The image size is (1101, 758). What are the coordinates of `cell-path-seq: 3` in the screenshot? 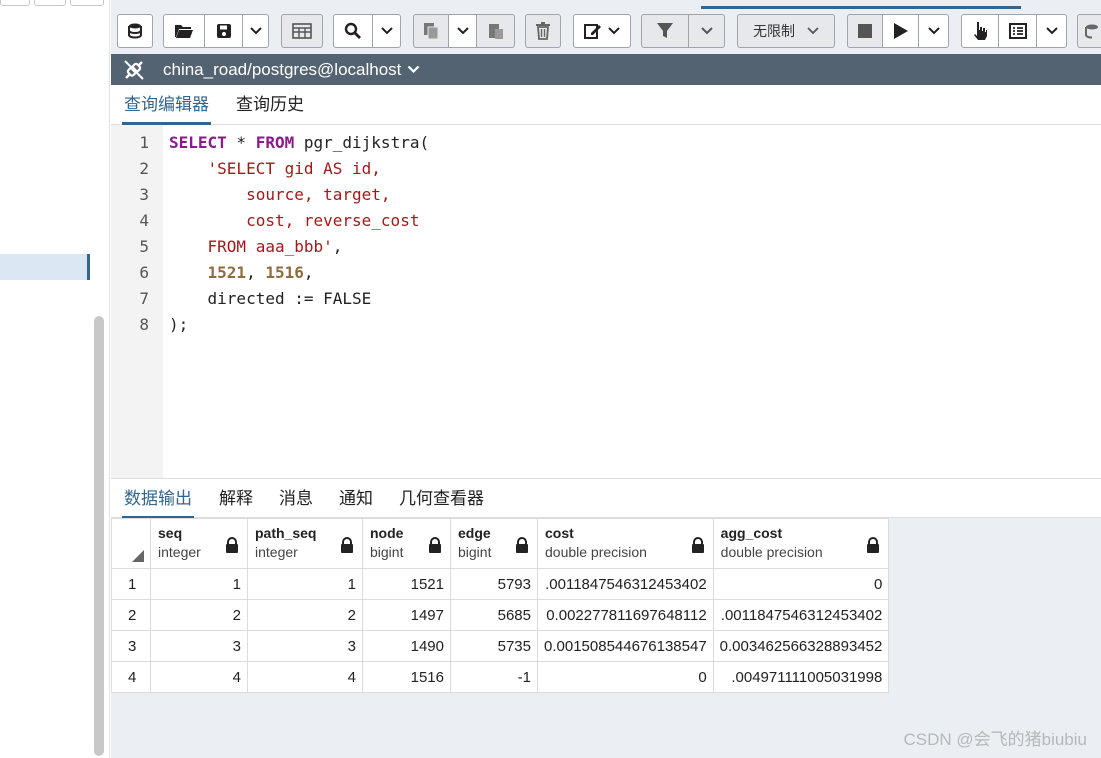 It's located at (305, 646).